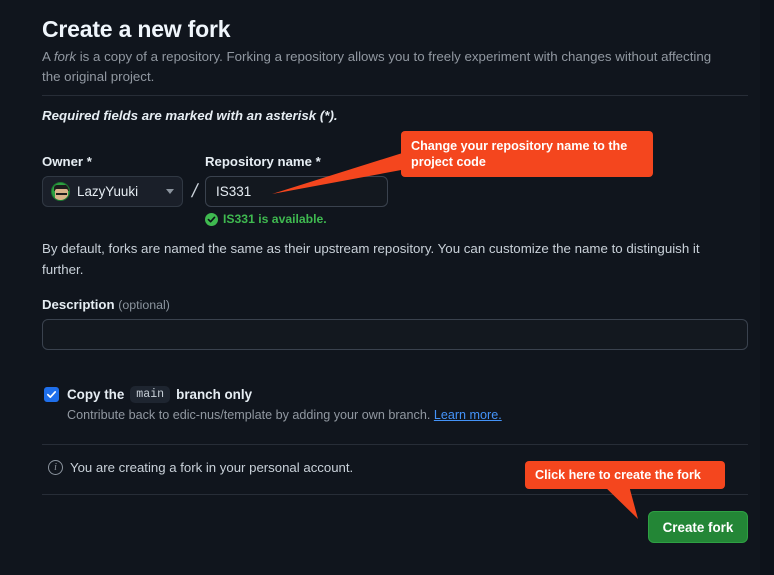 This screenshot has width=774, height=575. I want to click on create-fork-button: Create fork, so click(698, 527).